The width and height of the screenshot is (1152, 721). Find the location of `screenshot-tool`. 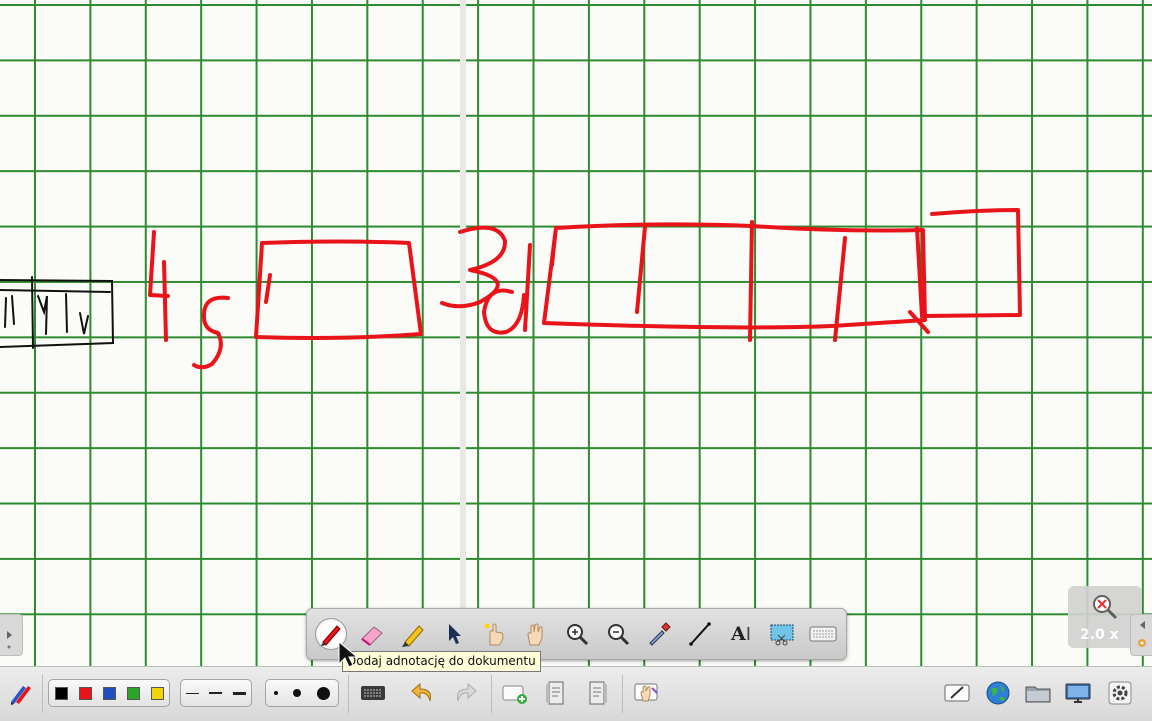

screenshot-tool is located at coordinates (782, 634).